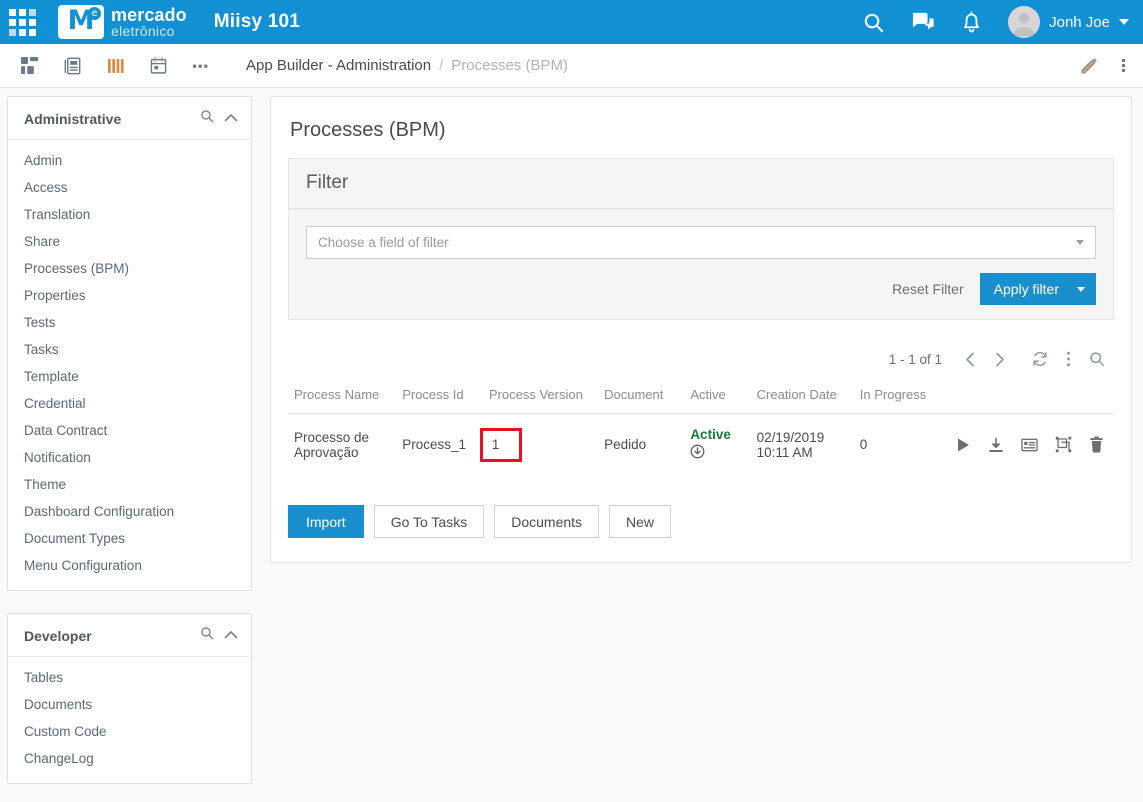 This screenshot has width=1143, height=802. What do you see at coordinates (540, 396) in the screenshot?
I see `column-header-process-version: Process Version` at bounding box center [540, 396].